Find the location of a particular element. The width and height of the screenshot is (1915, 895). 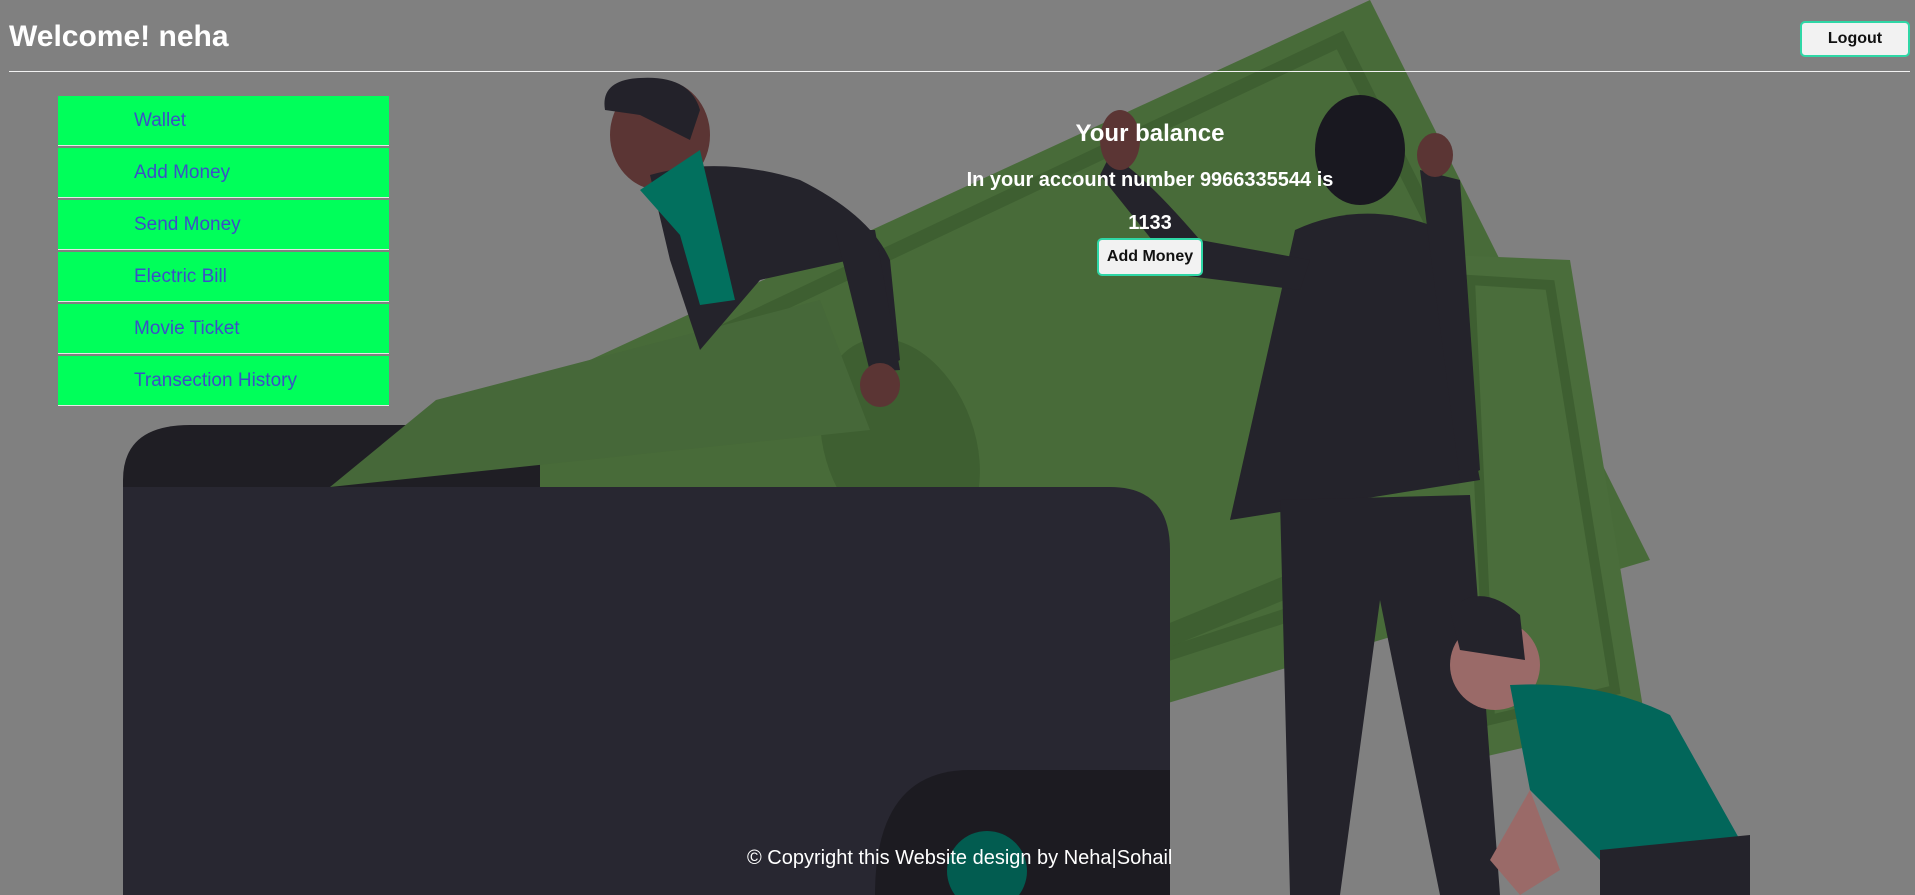

sidebar-item-send-money: Send Money is located at coordinates (223, 225).